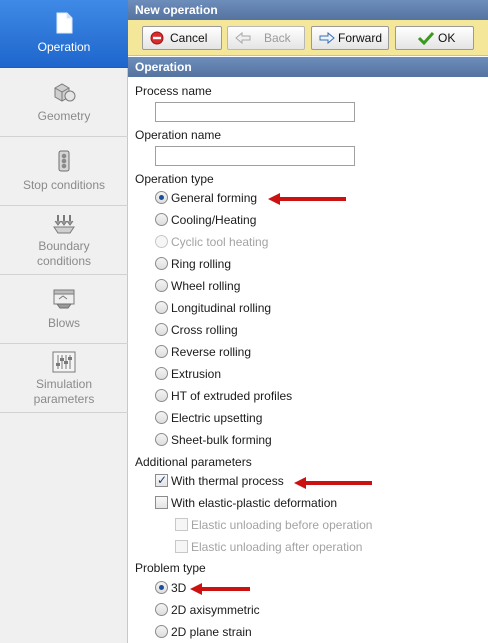 This screenshot has height=643, width=488. I want to click on geometry-icon, so click(65, 92).